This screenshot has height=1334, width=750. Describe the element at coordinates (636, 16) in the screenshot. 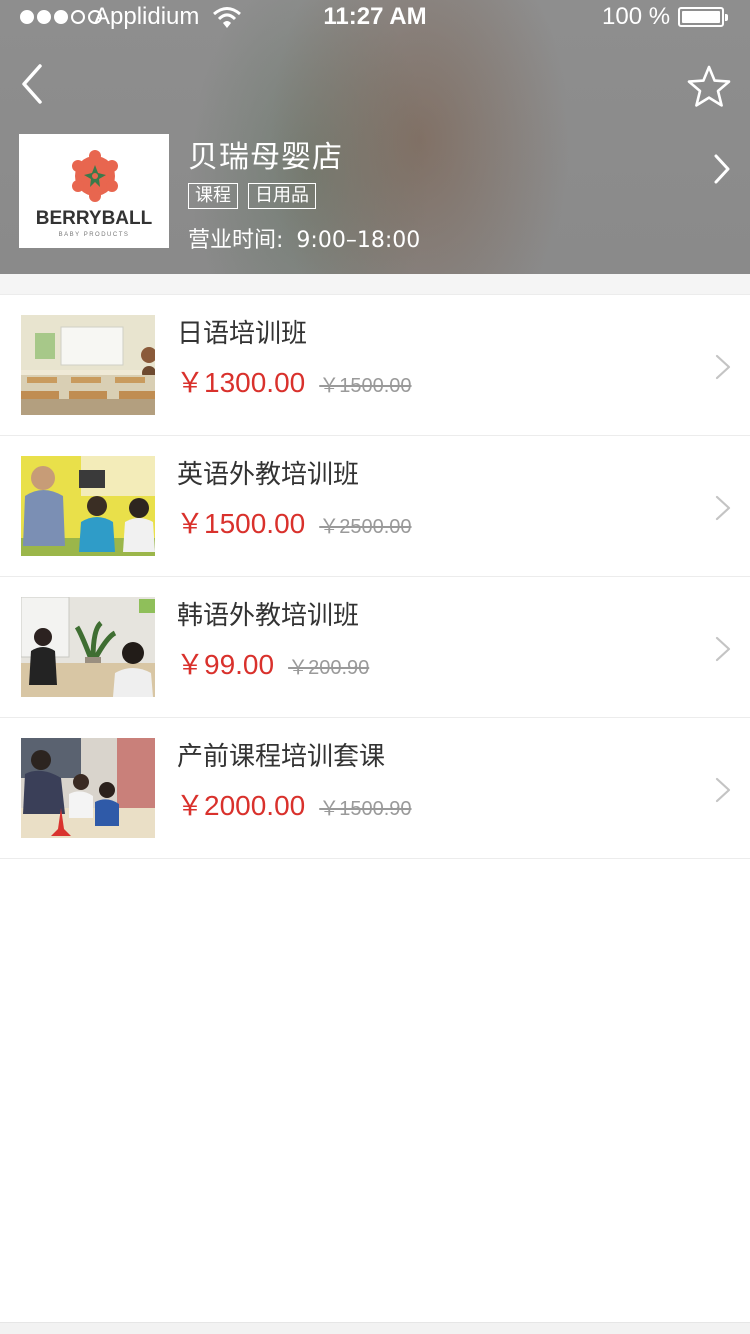

I see `battery-percentage: 100 %` at that location.